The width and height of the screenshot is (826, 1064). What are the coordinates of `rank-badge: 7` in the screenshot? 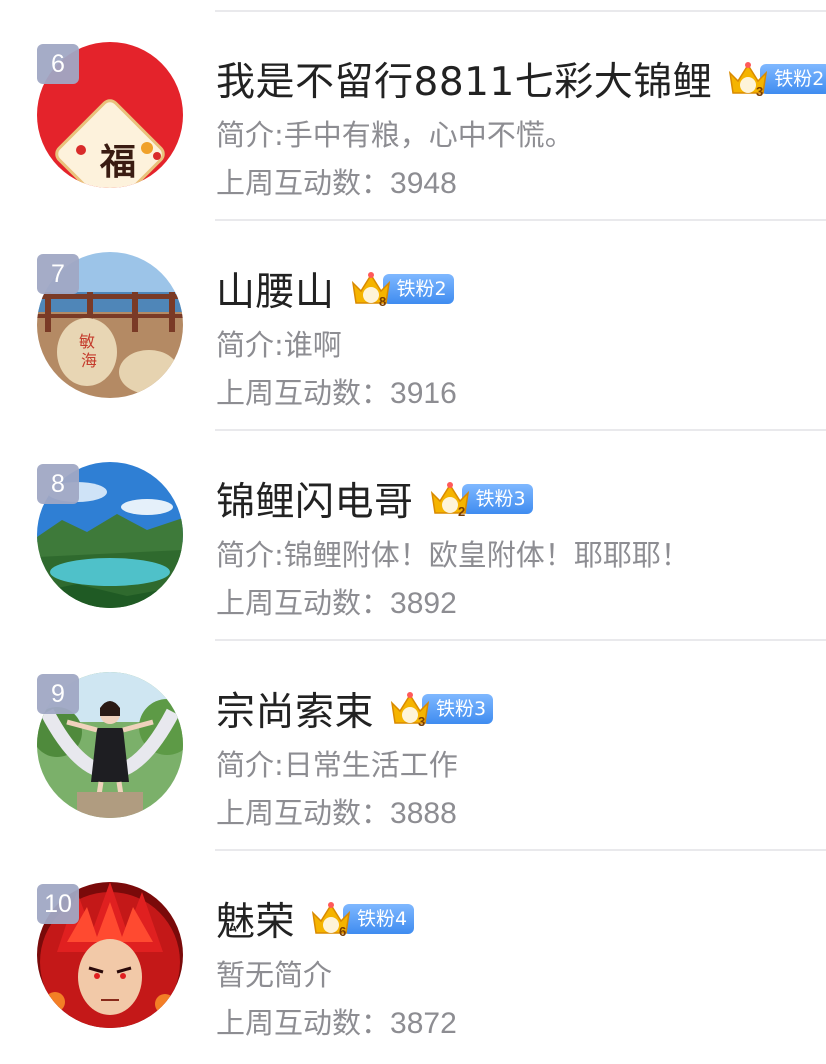 It's located at (58, 274).